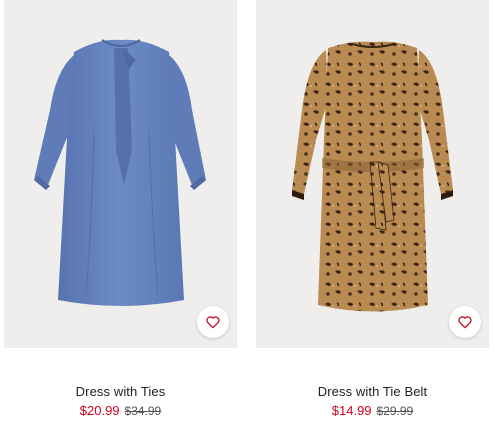  Describe the element at coordinates (120, 392) in the screenshot. I see `product-name: Dress with Ties` at that location.